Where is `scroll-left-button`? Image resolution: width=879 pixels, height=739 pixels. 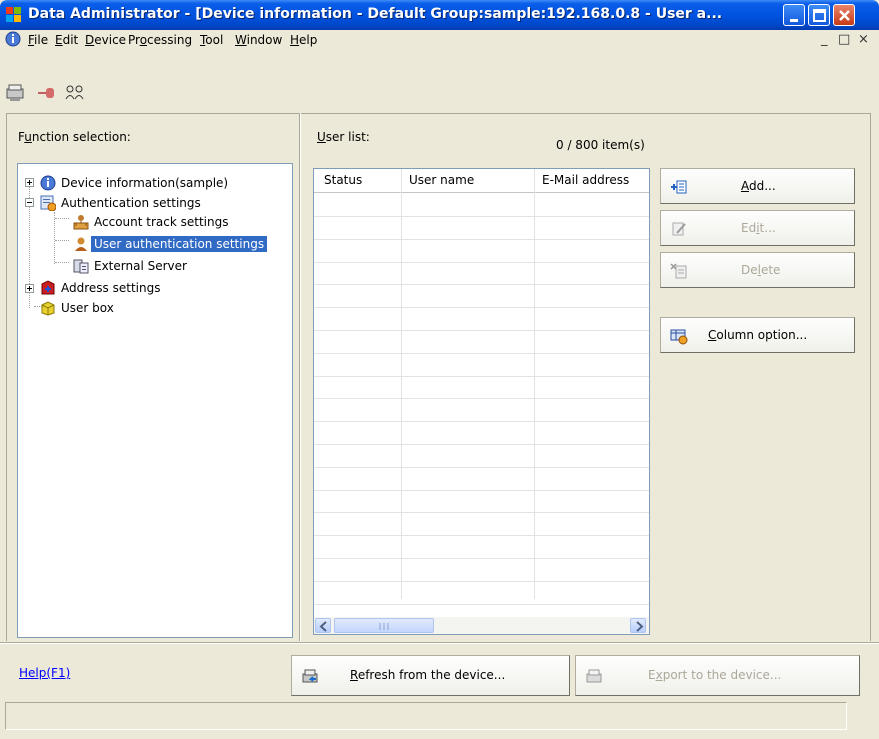 scroll-left-button is located at coordinates (323, 625).